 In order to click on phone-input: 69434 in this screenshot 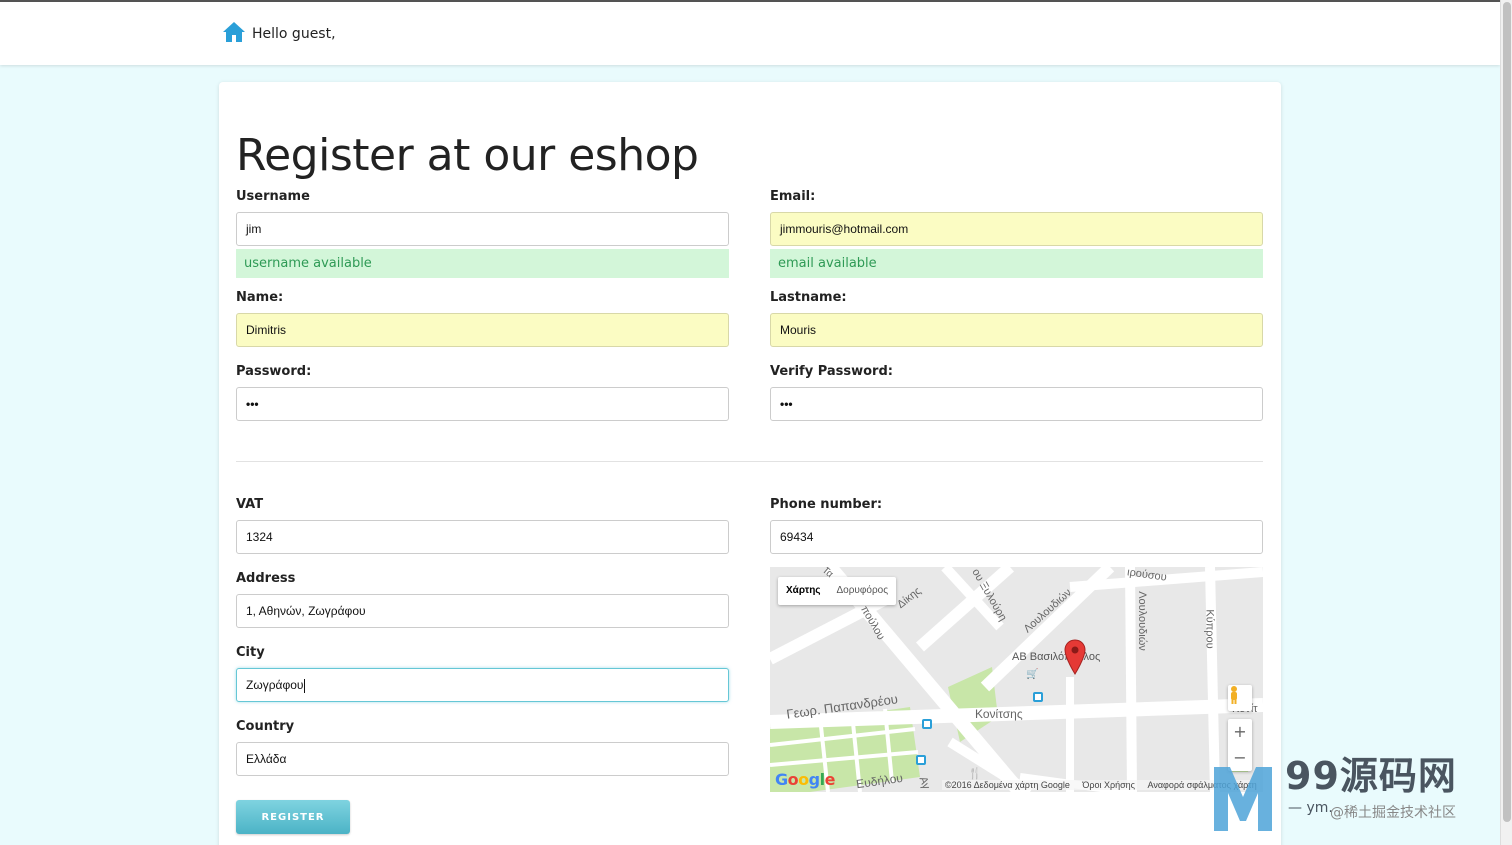, I will do `click(1016, 537)`.